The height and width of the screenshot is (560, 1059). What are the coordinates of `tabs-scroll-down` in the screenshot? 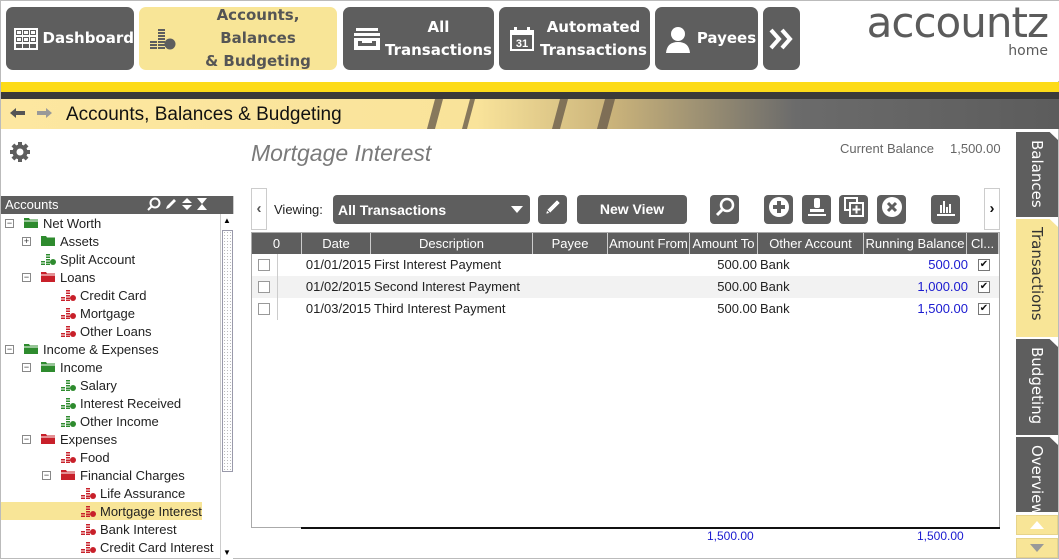 It's located at (1037, 548).